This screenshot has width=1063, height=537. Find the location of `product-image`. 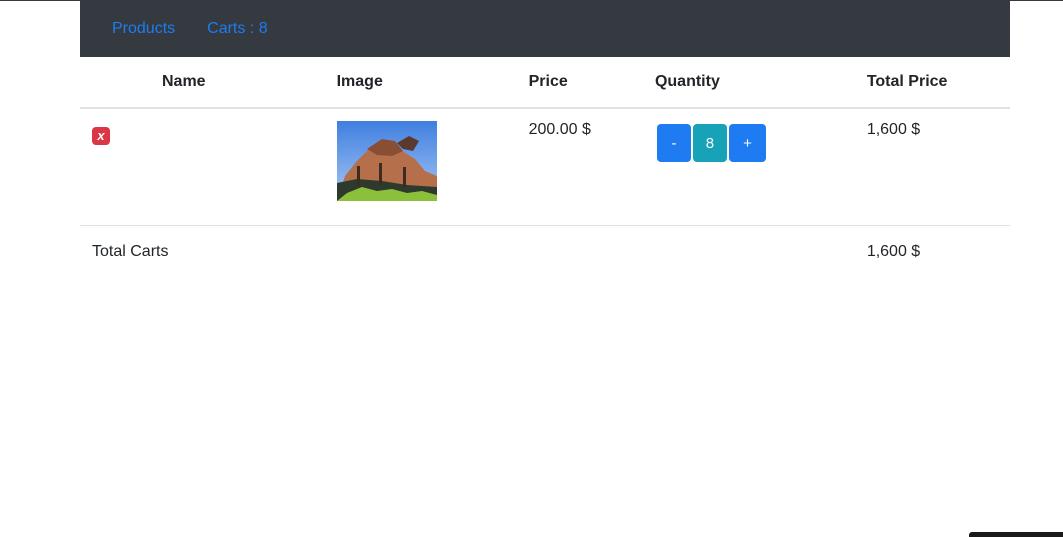

product-image is located at coordinates (386, 161).